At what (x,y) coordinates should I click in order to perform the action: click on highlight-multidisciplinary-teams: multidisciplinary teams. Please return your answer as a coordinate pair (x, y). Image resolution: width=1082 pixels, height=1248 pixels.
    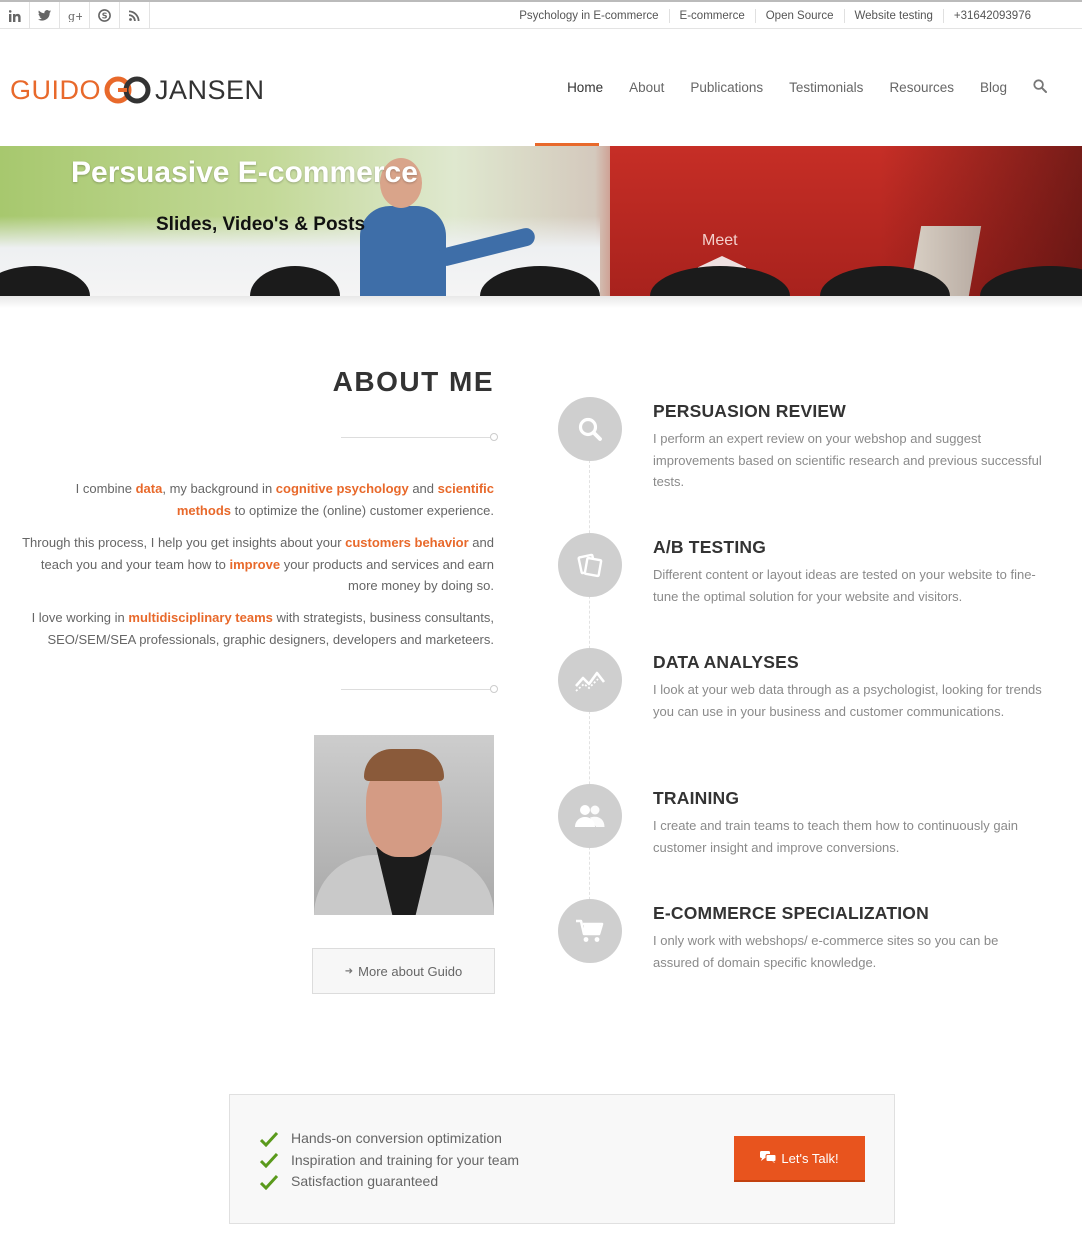
    Looking at the image, I should click on (200, 617).